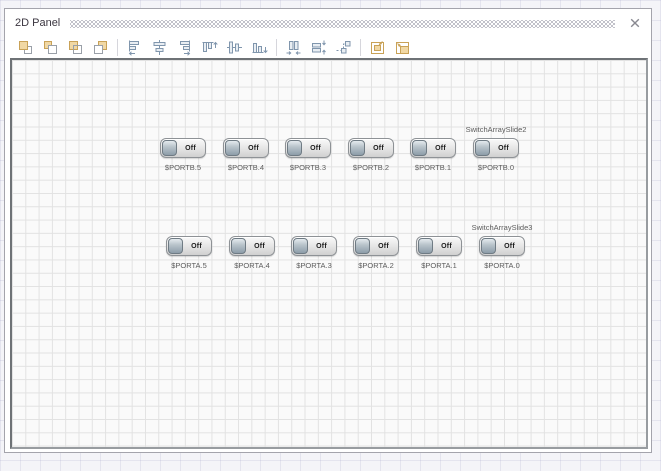 Image resolution: width=661 pixels, height=471 pixels. What do you see at coordinates (189, 265) in the screenshot?
I see `port-label: $PORTA.5` at bounding box center [189, 265].